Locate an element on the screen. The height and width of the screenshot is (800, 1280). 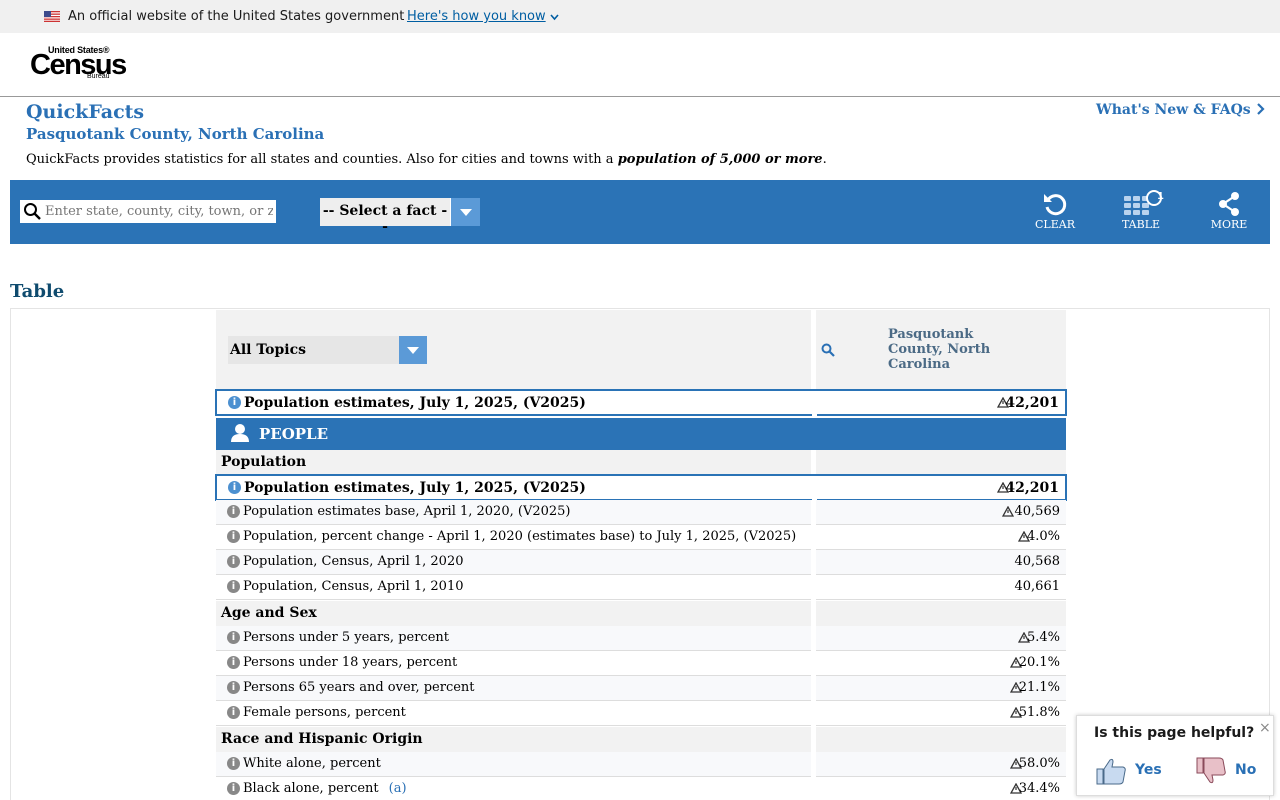
refresh-icon is located at coordinates (1055, 205).